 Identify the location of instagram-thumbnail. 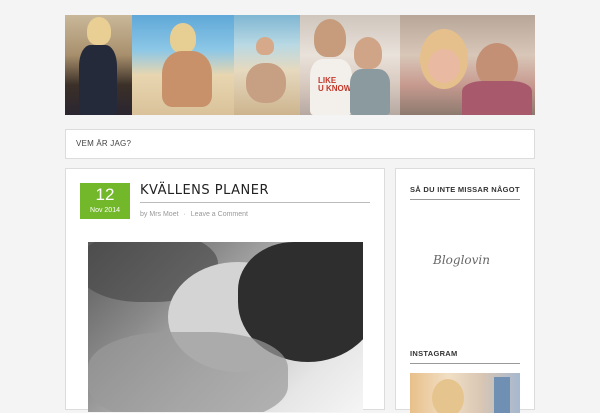
(465, 393).